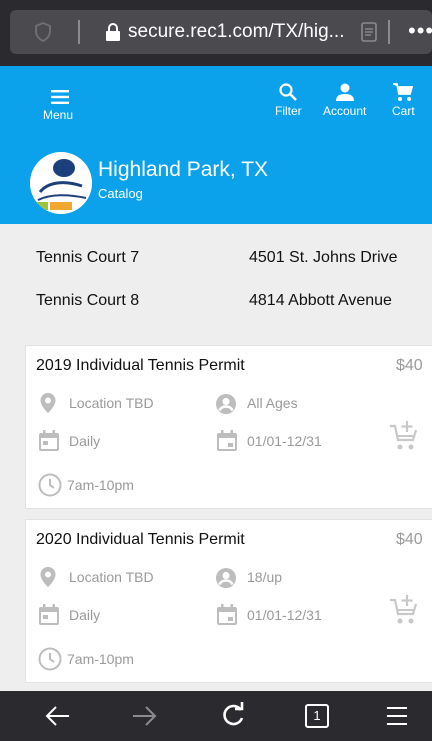 Image resolution: width=432 pixels, height=741 pixels. I want to click on shield-icon, so click(43, 32).